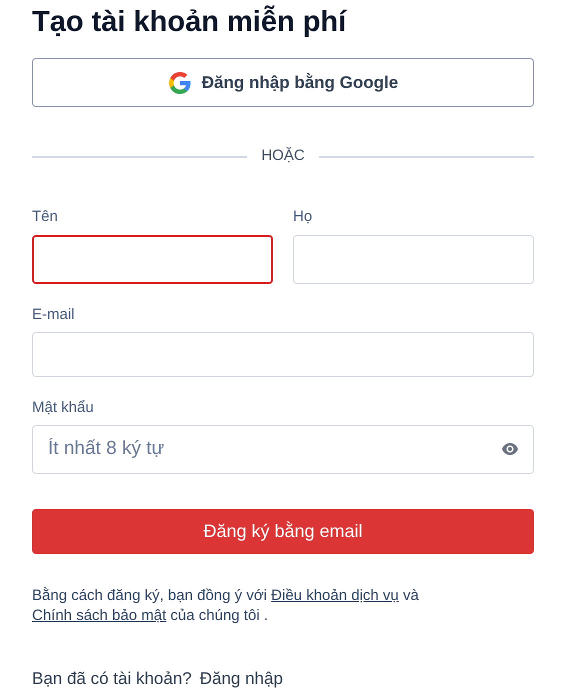 The width and height of the screenshot is (566, 689). I want to click on eye-icon, so click(510, 449).